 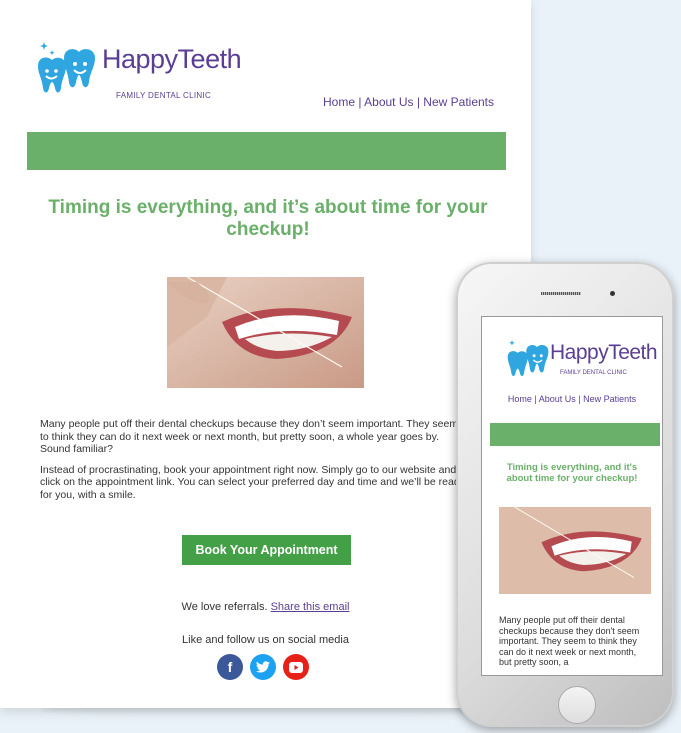 What do you see at coordinates (609, 399) in the screenshot?
I see `mobile-nav-new-patients-link: New Patients` at bounding box center [609, 399].